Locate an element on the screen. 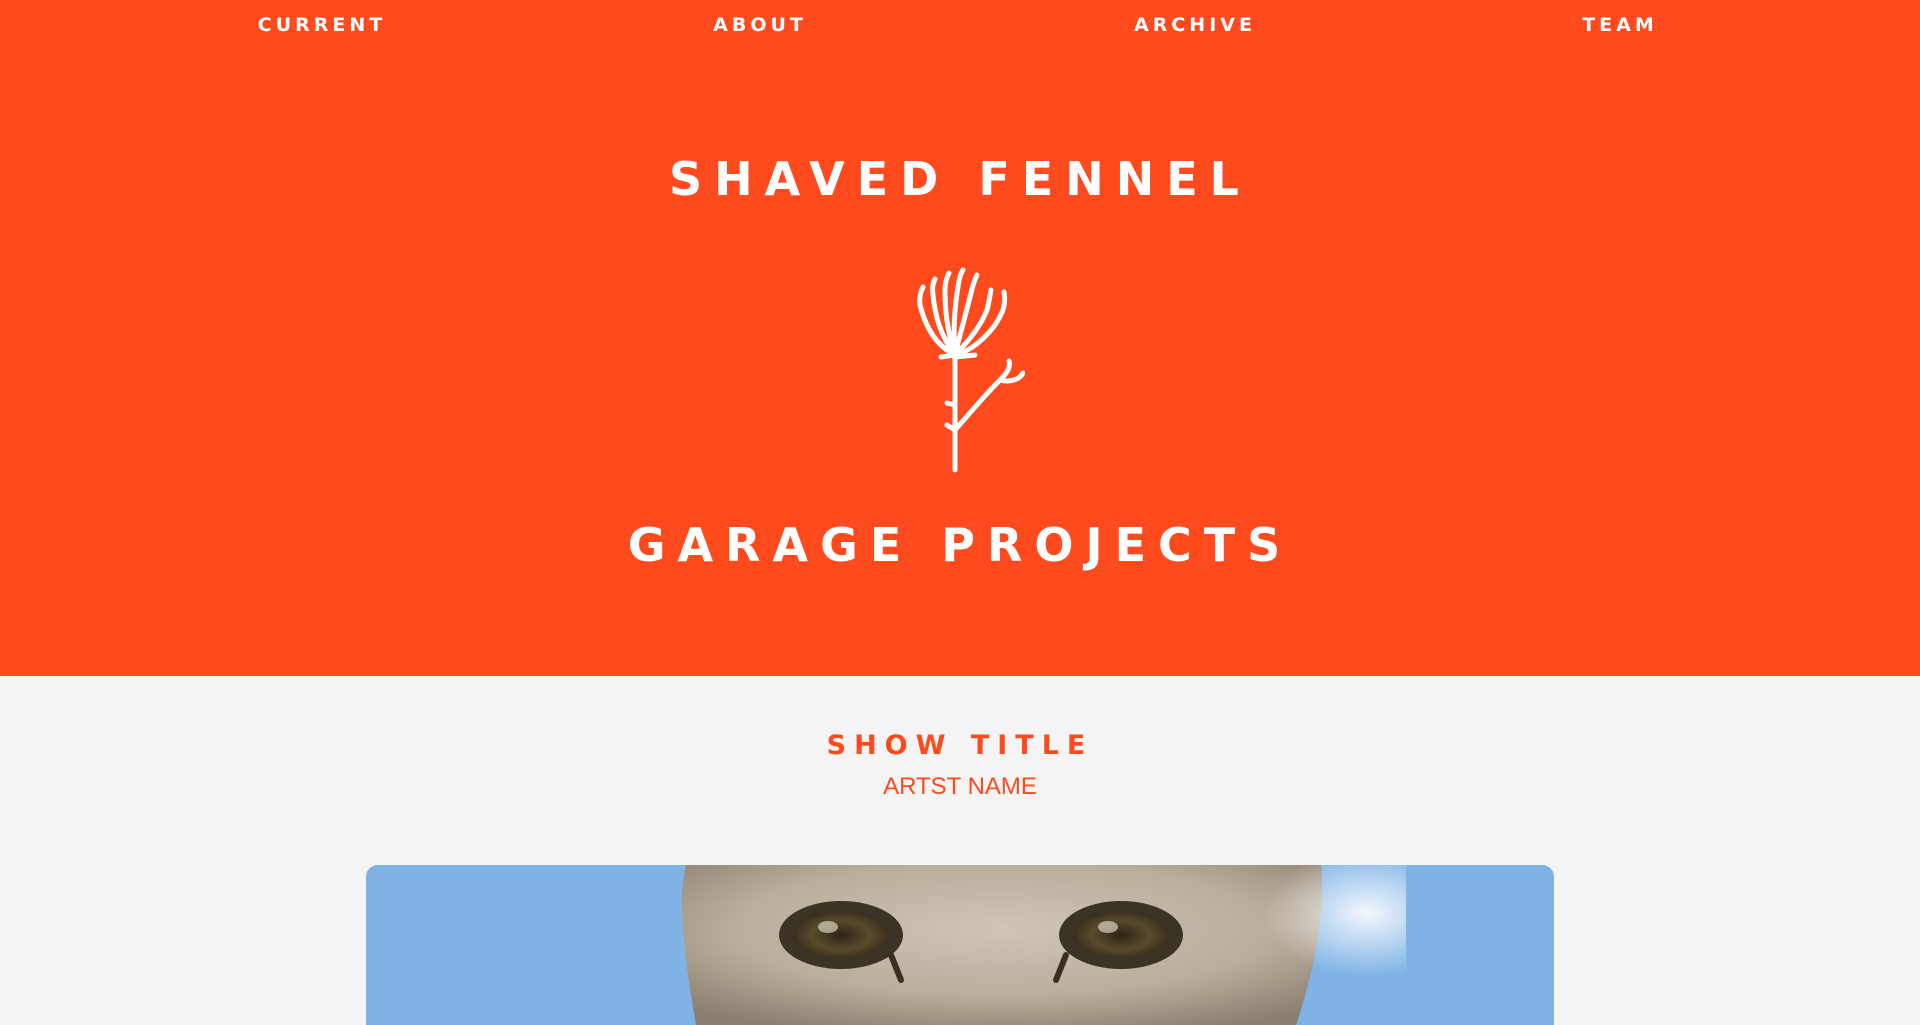 This screenshot has width=1920, height=1025. cat-photo is located at coordinates (960, 945).